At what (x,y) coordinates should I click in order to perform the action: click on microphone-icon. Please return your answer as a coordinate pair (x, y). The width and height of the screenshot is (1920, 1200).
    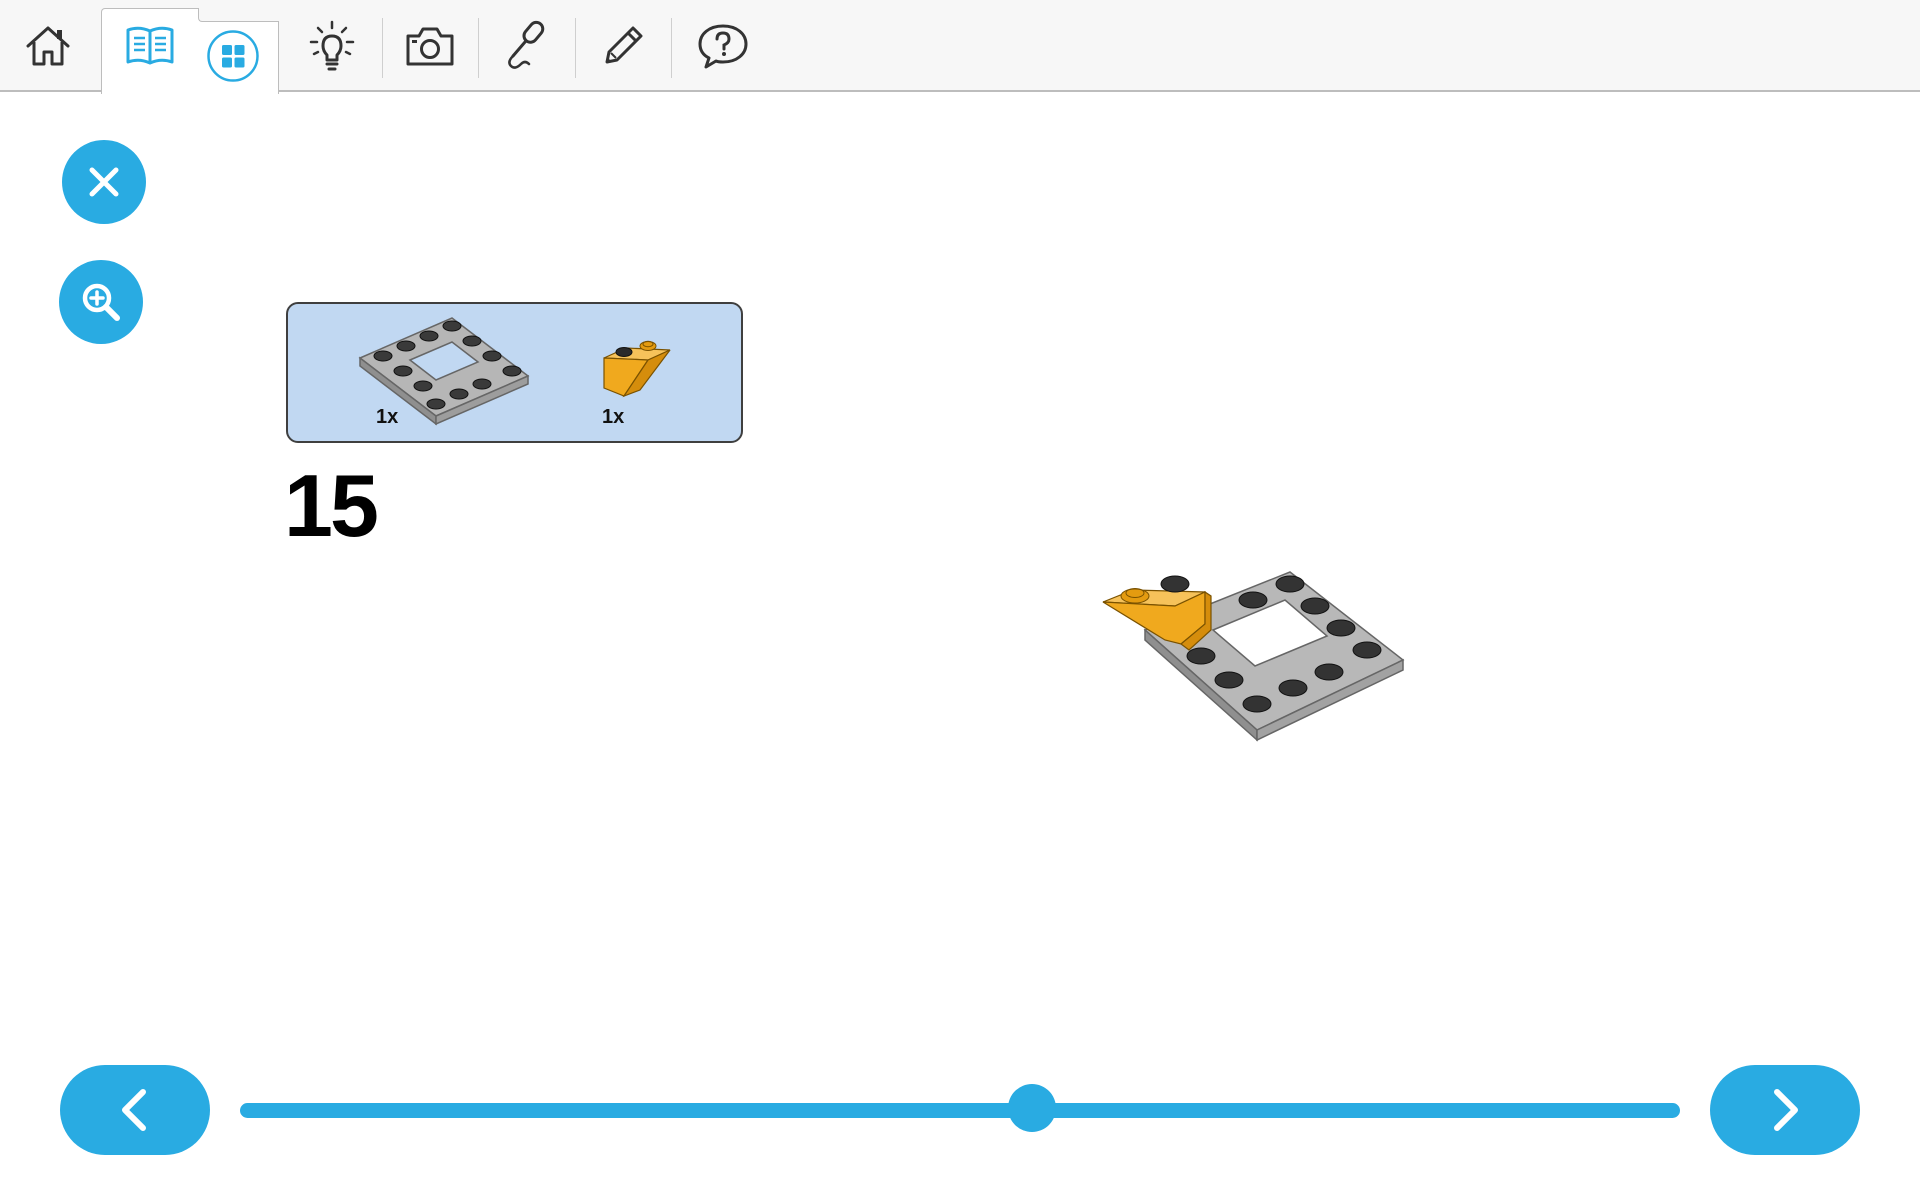
    Looking at the image, I should click on (526, 44).